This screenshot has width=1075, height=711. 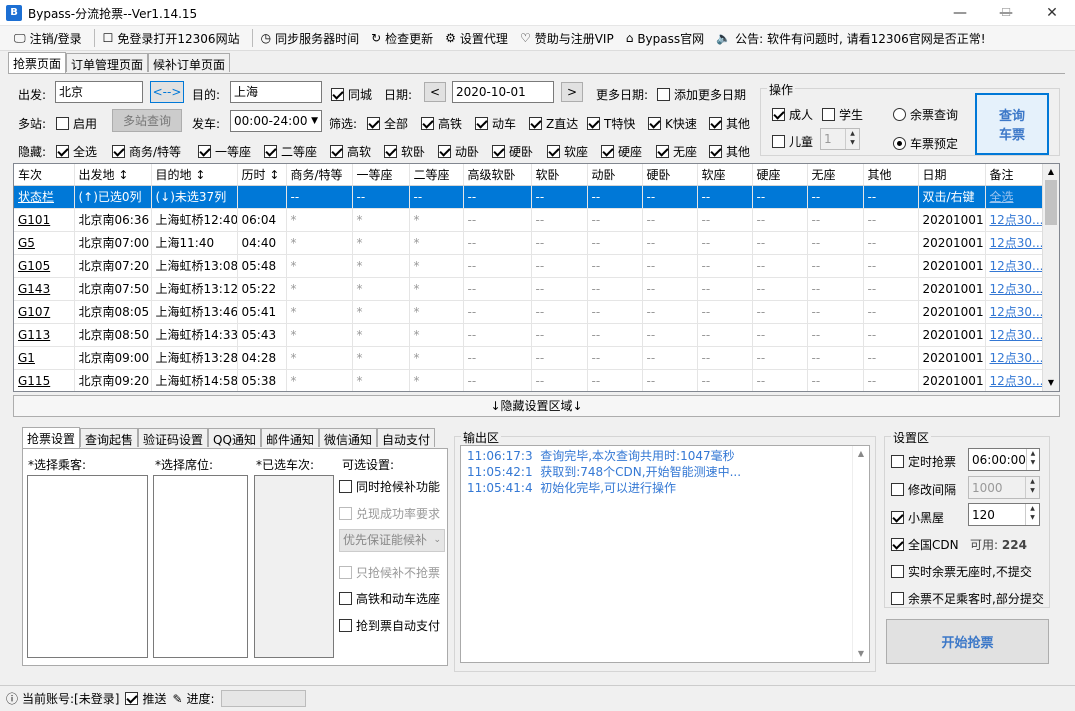 What do you see at coordinates (567, 151) in the screenshot?
I see `hide-soft-seat: 软座` at bounding box center [567, 151].